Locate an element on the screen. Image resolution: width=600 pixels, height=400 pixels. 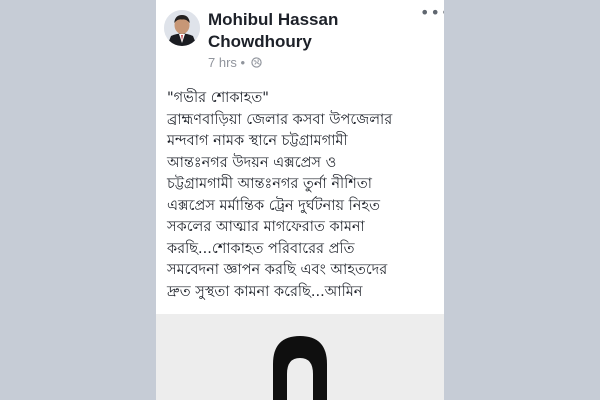
author-name: Mohibul Hassan Chowdhoury is located at coordinates (308, 31).